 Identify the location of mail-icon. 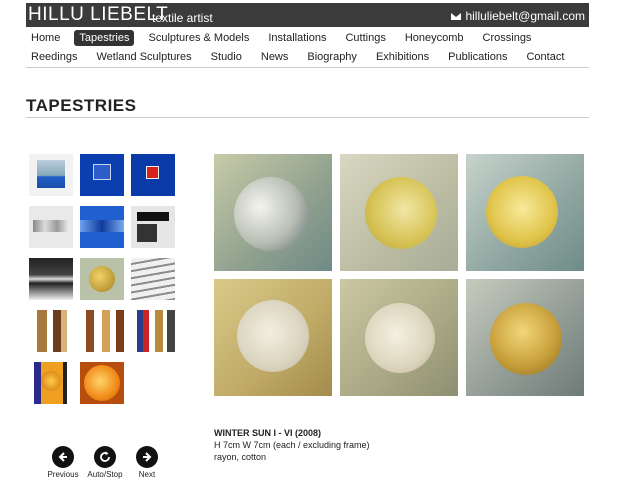
(456, 16).